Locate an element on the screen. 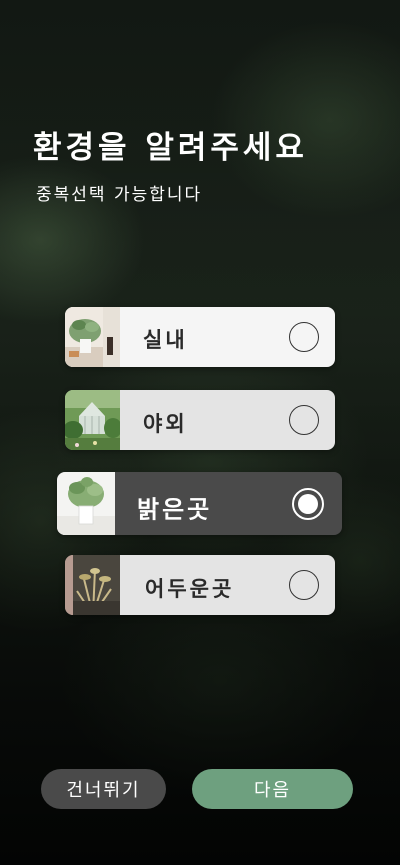 Image resolution: width=400 pixels, height=865 pixels. radio-button-outdoor is located at coordinates (304, 420).